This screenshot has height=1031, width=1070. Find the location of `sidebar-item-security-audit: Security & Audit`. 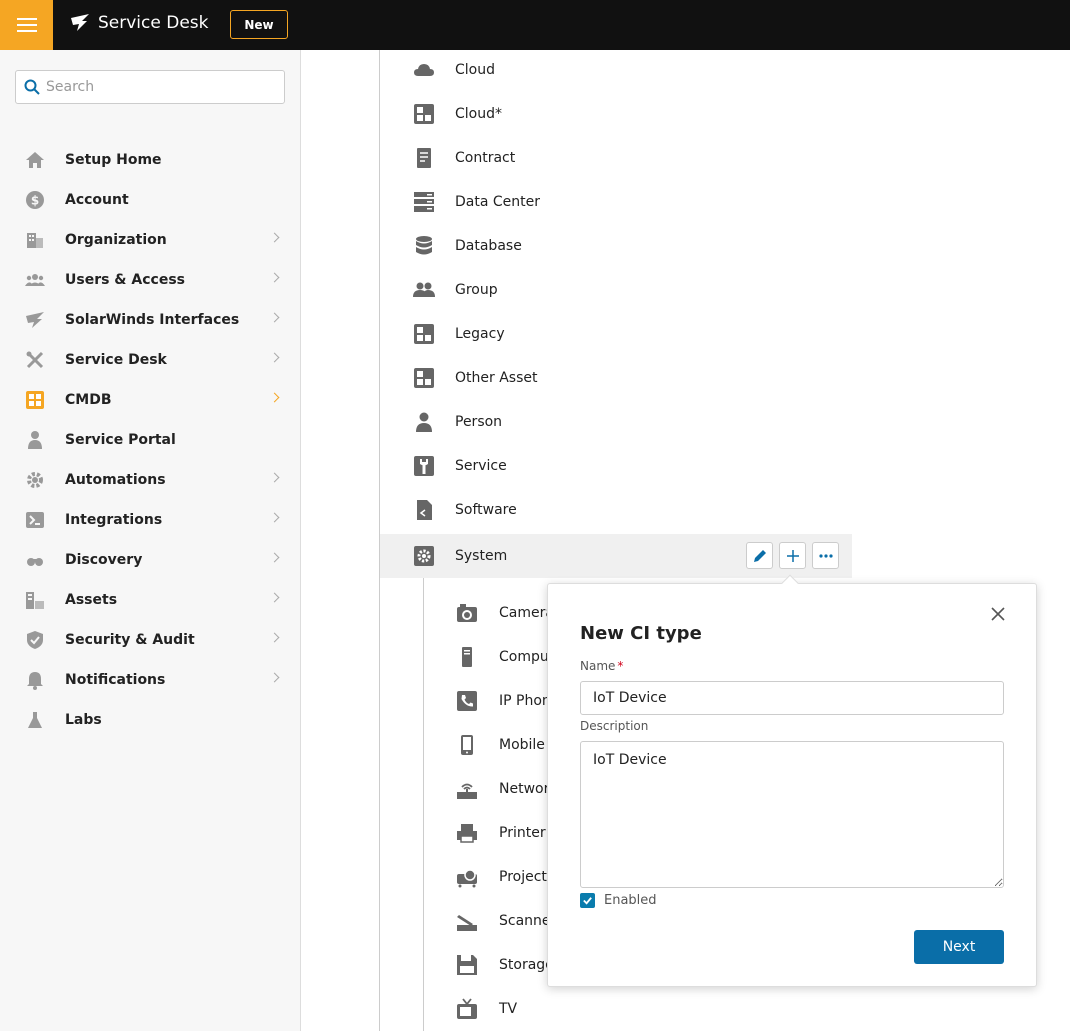

sidebar-item-security-audit: Security & Audit is located at coordinates (150, 640).